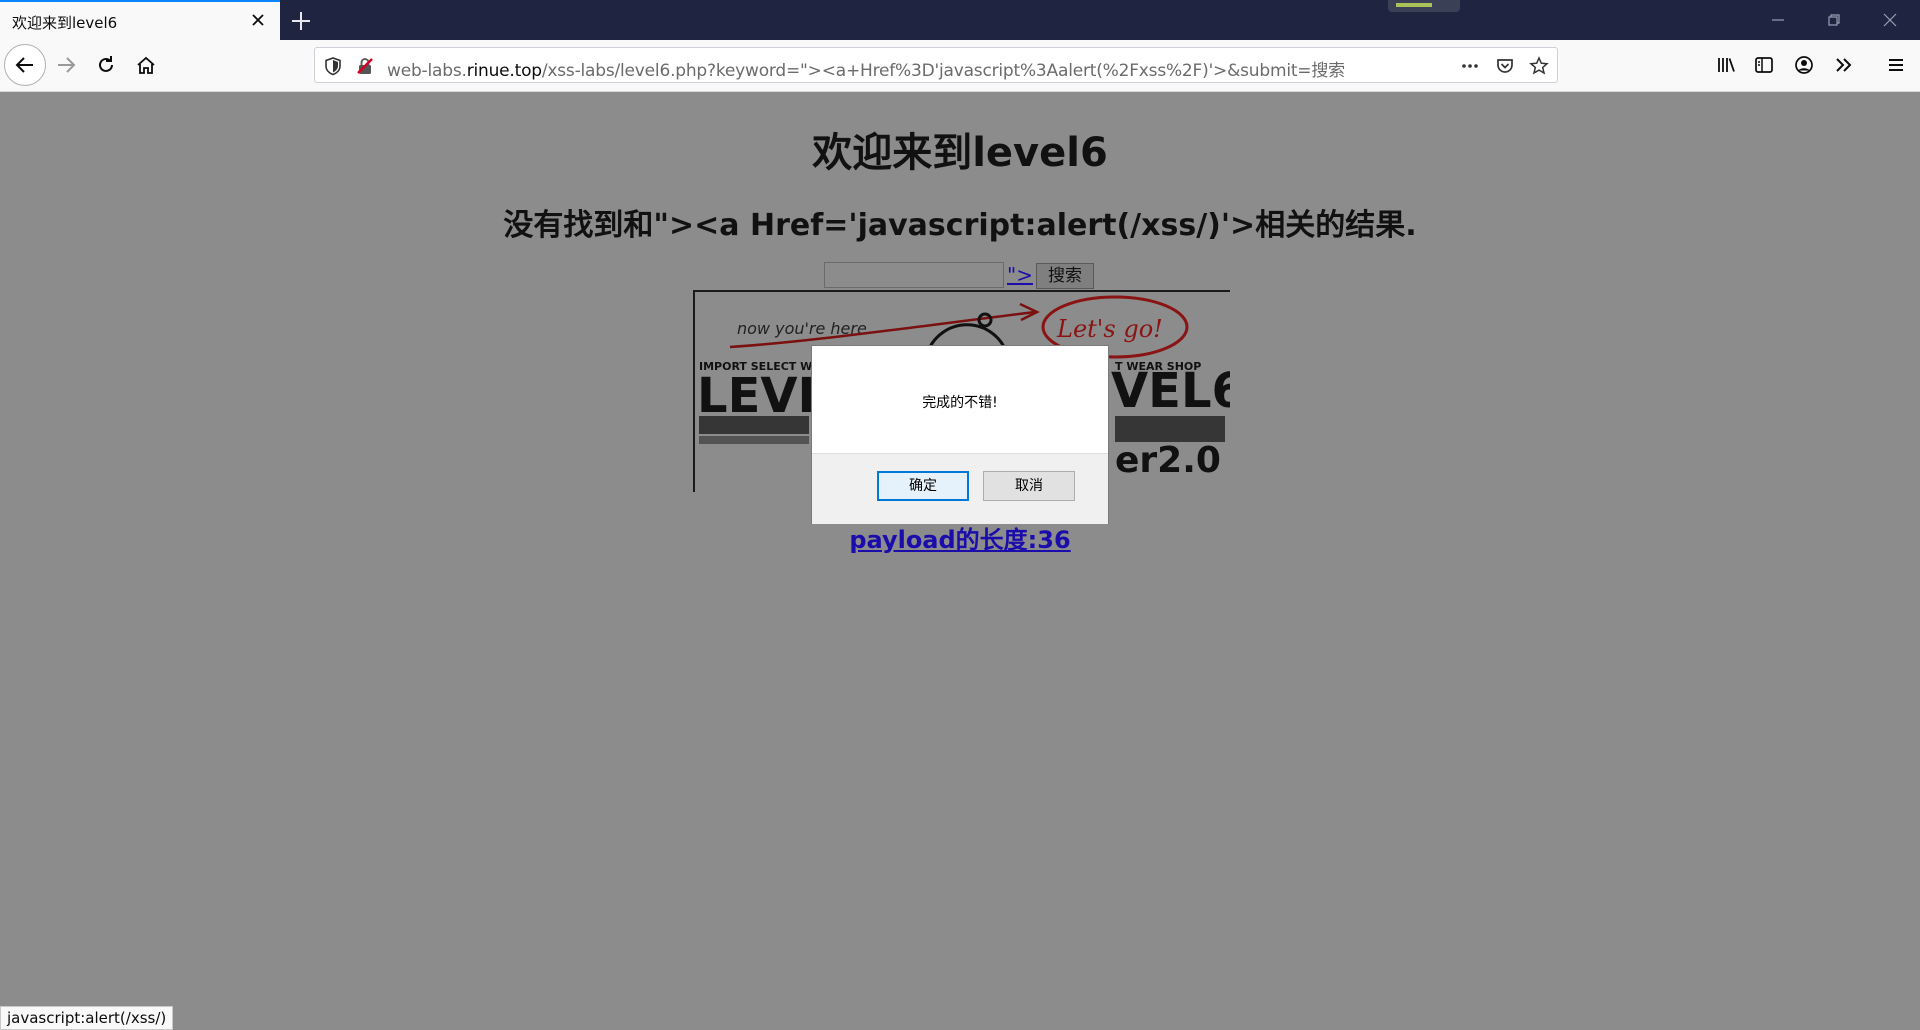 The height and width of the screenshot is (1030, 1920). What do you see at coordinates (1539, 66) in the screenshot?
I see `bookmark-star-icon` at bounding box center [1539, 66].